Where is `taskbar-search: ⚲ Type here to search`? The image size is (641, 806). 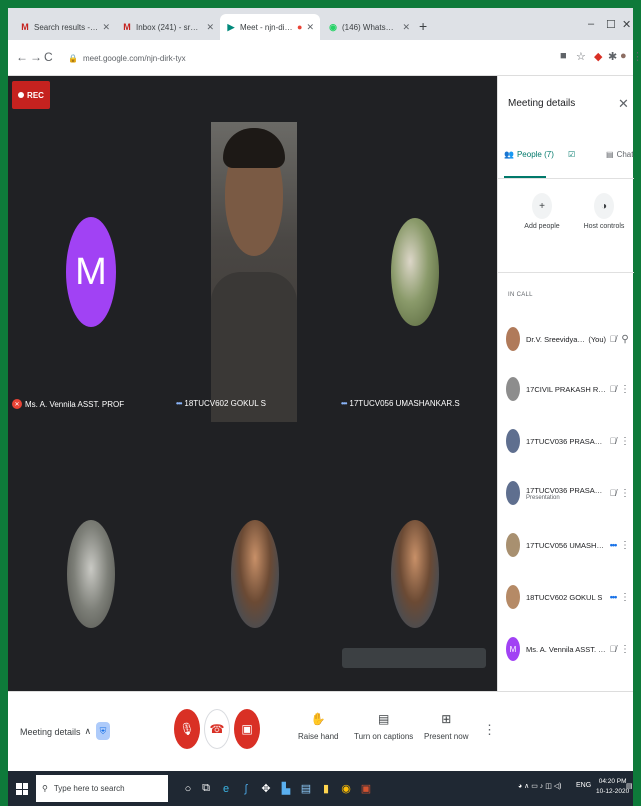
taskbar-search: ⚲ Type here to search is located at coordinates (102, 788).